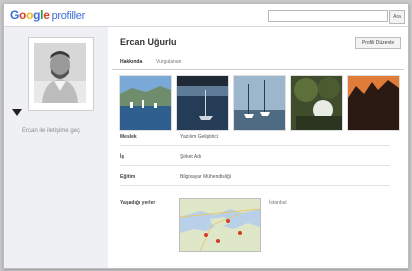 The height and width of the screenshot is (271, 412). I want to click on search-input, so click(328, 16).